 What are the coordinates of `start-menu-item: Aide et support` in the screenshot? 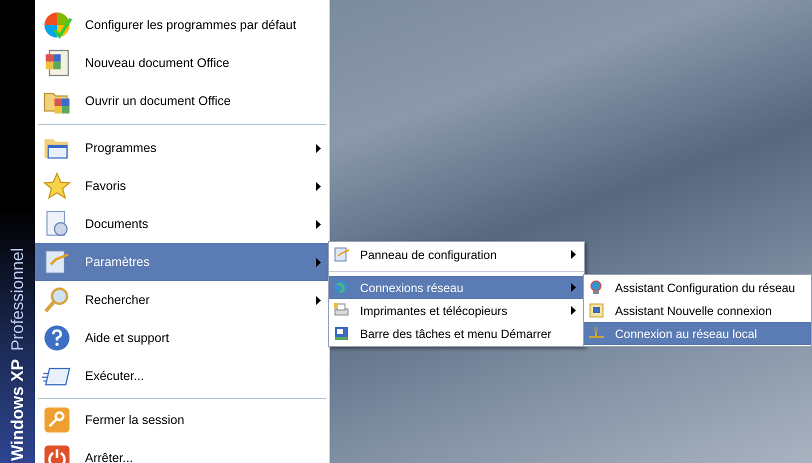 It's located at (182, 338).